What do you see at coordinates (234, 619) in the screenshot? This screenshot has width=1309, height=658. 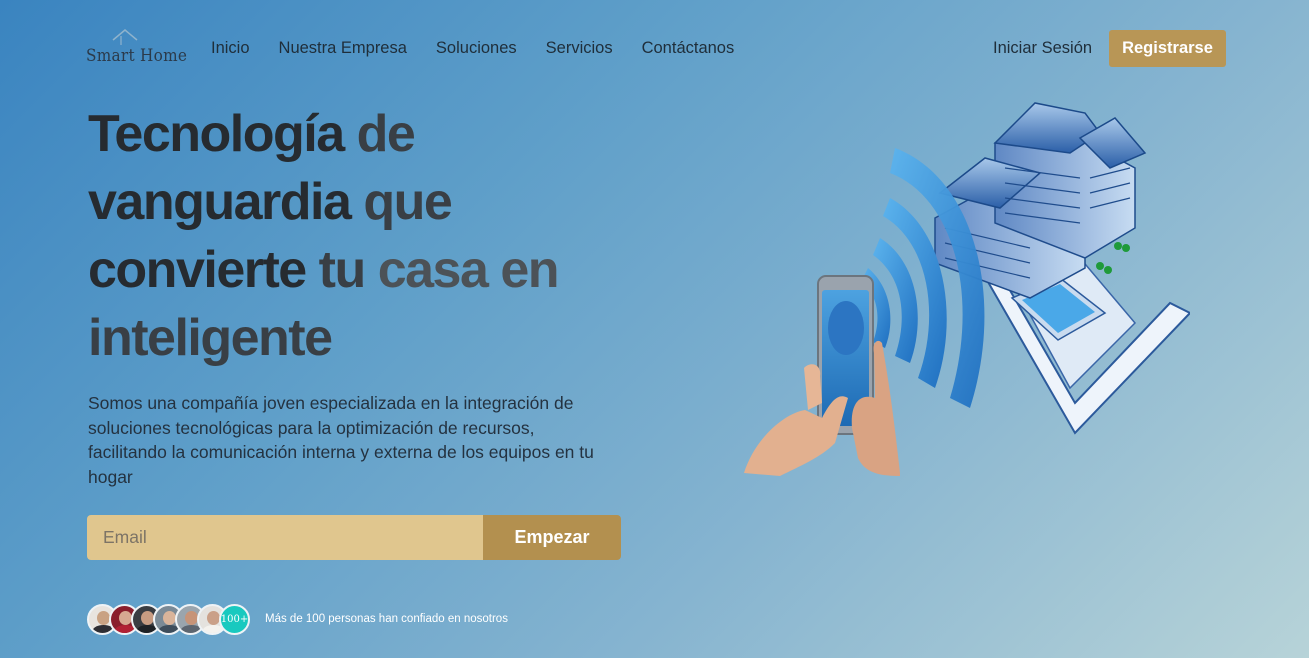 I see `avatar-count-badge: 100+` at bounding box center [234, 619].